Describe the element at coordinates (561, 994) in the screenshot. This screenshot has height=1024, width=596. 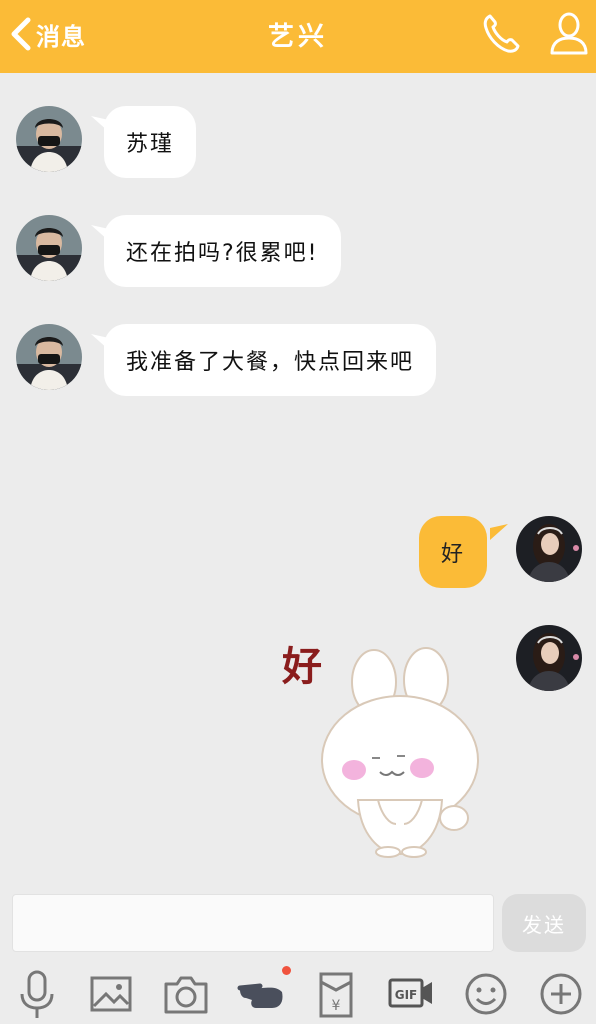
I see `plus-icon` at that location.